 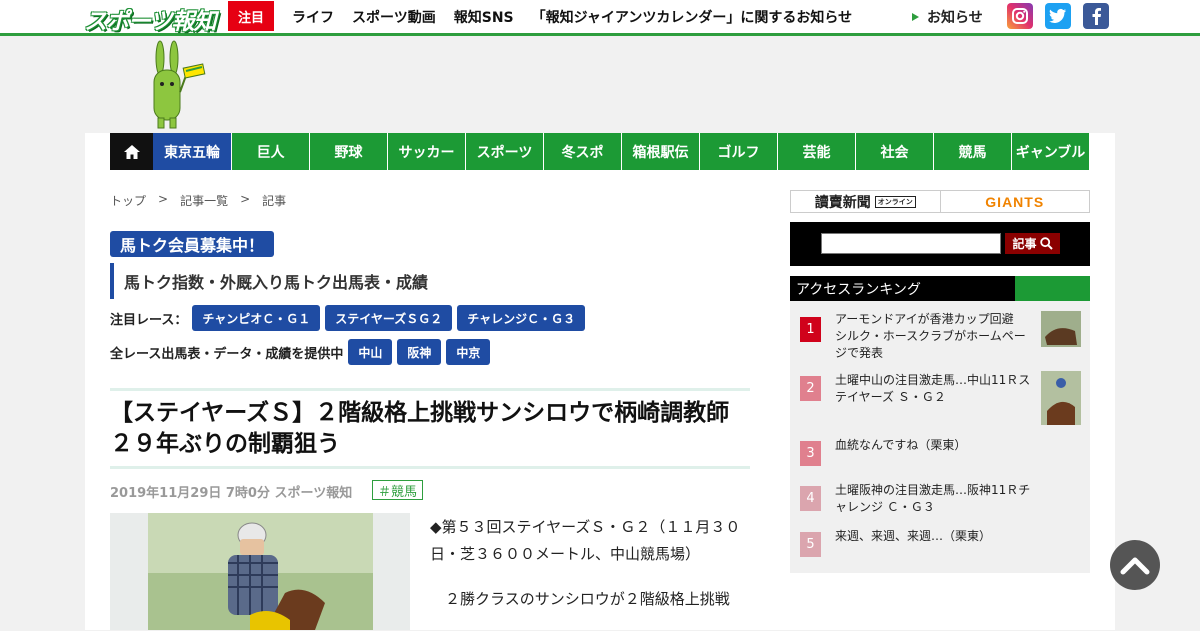 What do you see at coordinates (1024, 244) in the screenshot?
I see `search-button-label: 記事` at bounding box center [1024, 244].